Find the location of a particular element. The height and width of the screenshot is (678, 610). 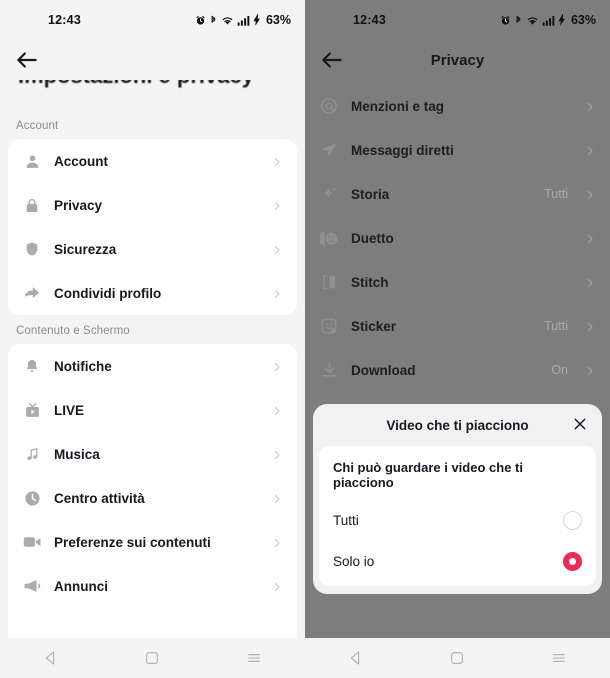

sparkle-icon is located at coordinates (329, 194).